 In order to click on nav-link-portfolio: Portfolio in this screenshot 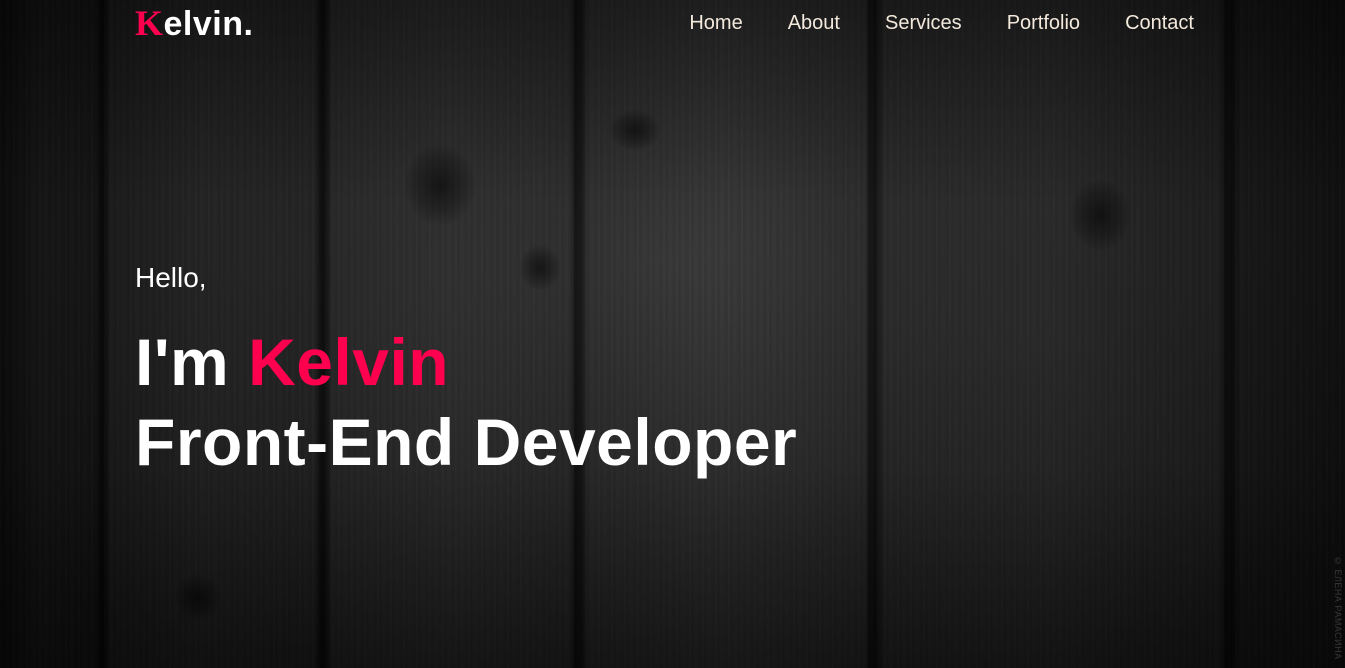, I will do `click(1043, 23)`.